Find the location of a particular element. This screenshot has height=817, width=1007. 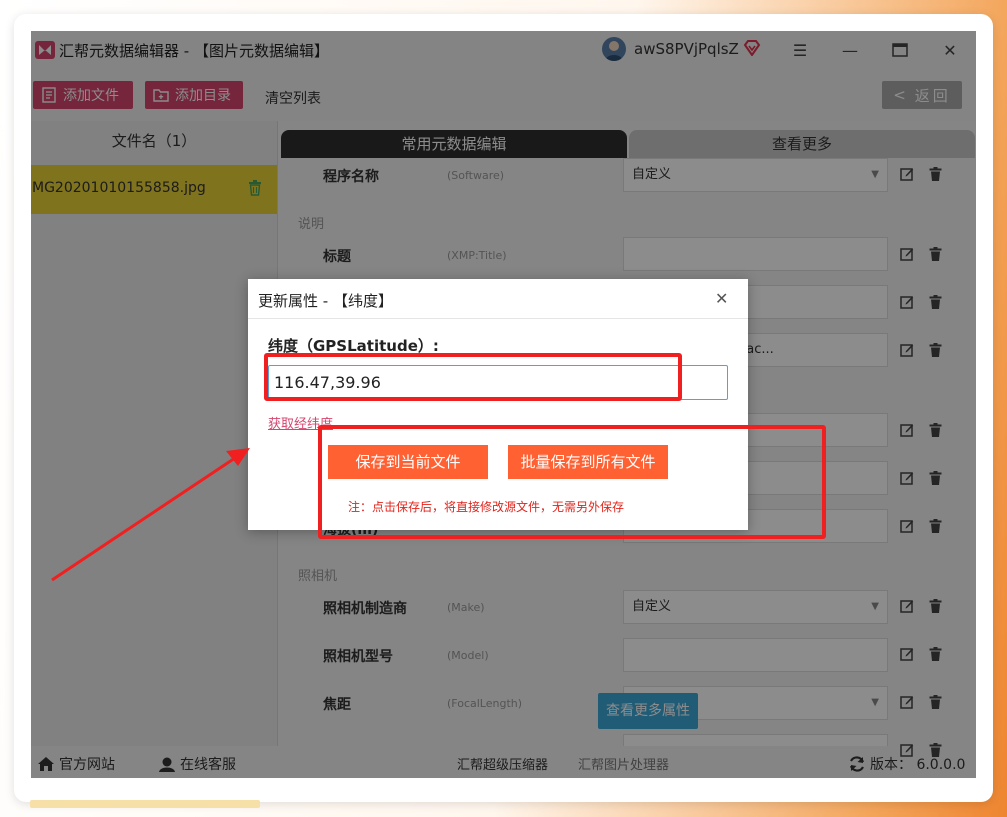

annotation-arrow-icon is located at coordinates (150, 515).